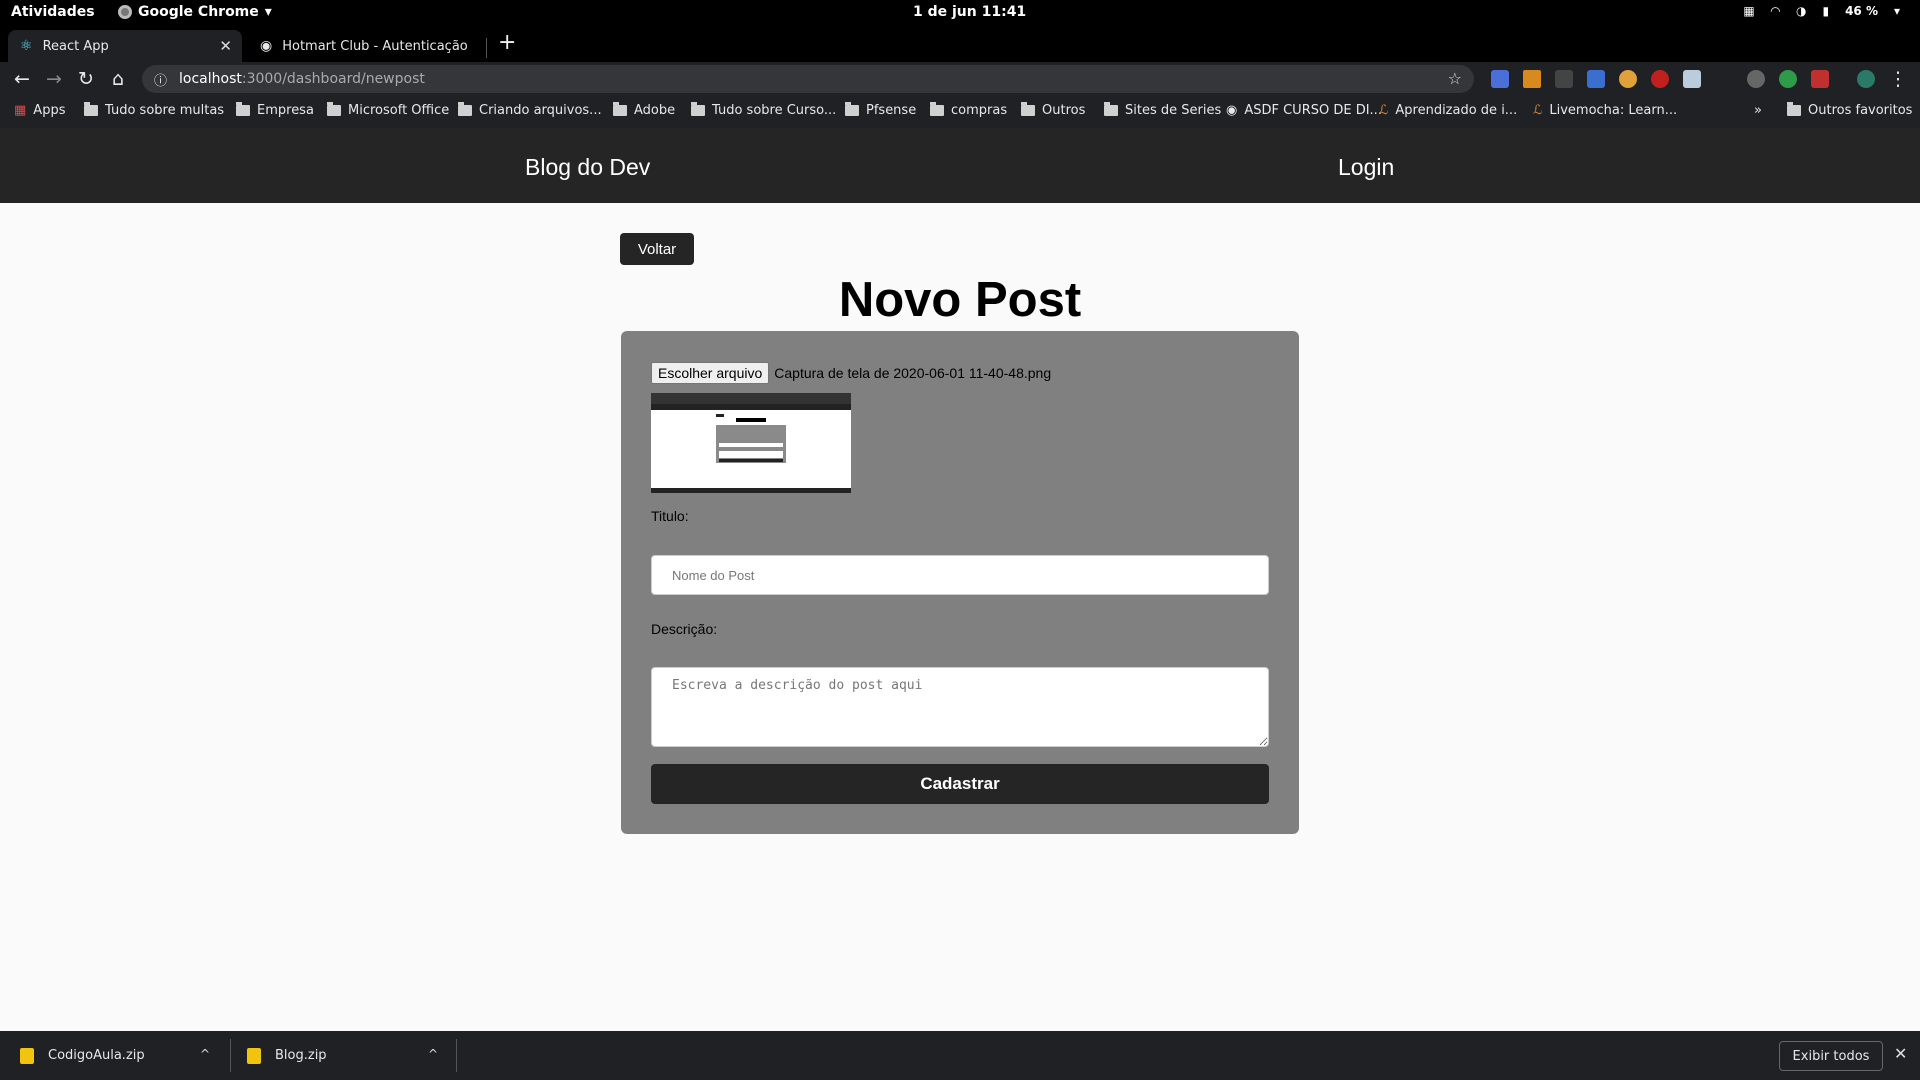 The width and height of the screenshot is (1920, 1080). I want to click on profile-avatar, so click(1866, 79).